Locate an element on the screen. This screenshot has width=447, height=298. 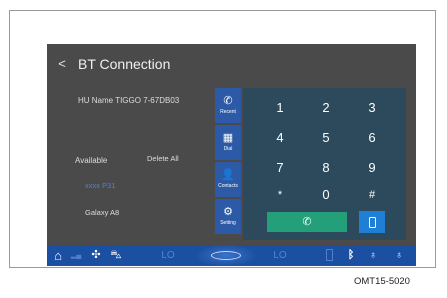
dial-key-9: 9 is located at coordinates (372, 168).